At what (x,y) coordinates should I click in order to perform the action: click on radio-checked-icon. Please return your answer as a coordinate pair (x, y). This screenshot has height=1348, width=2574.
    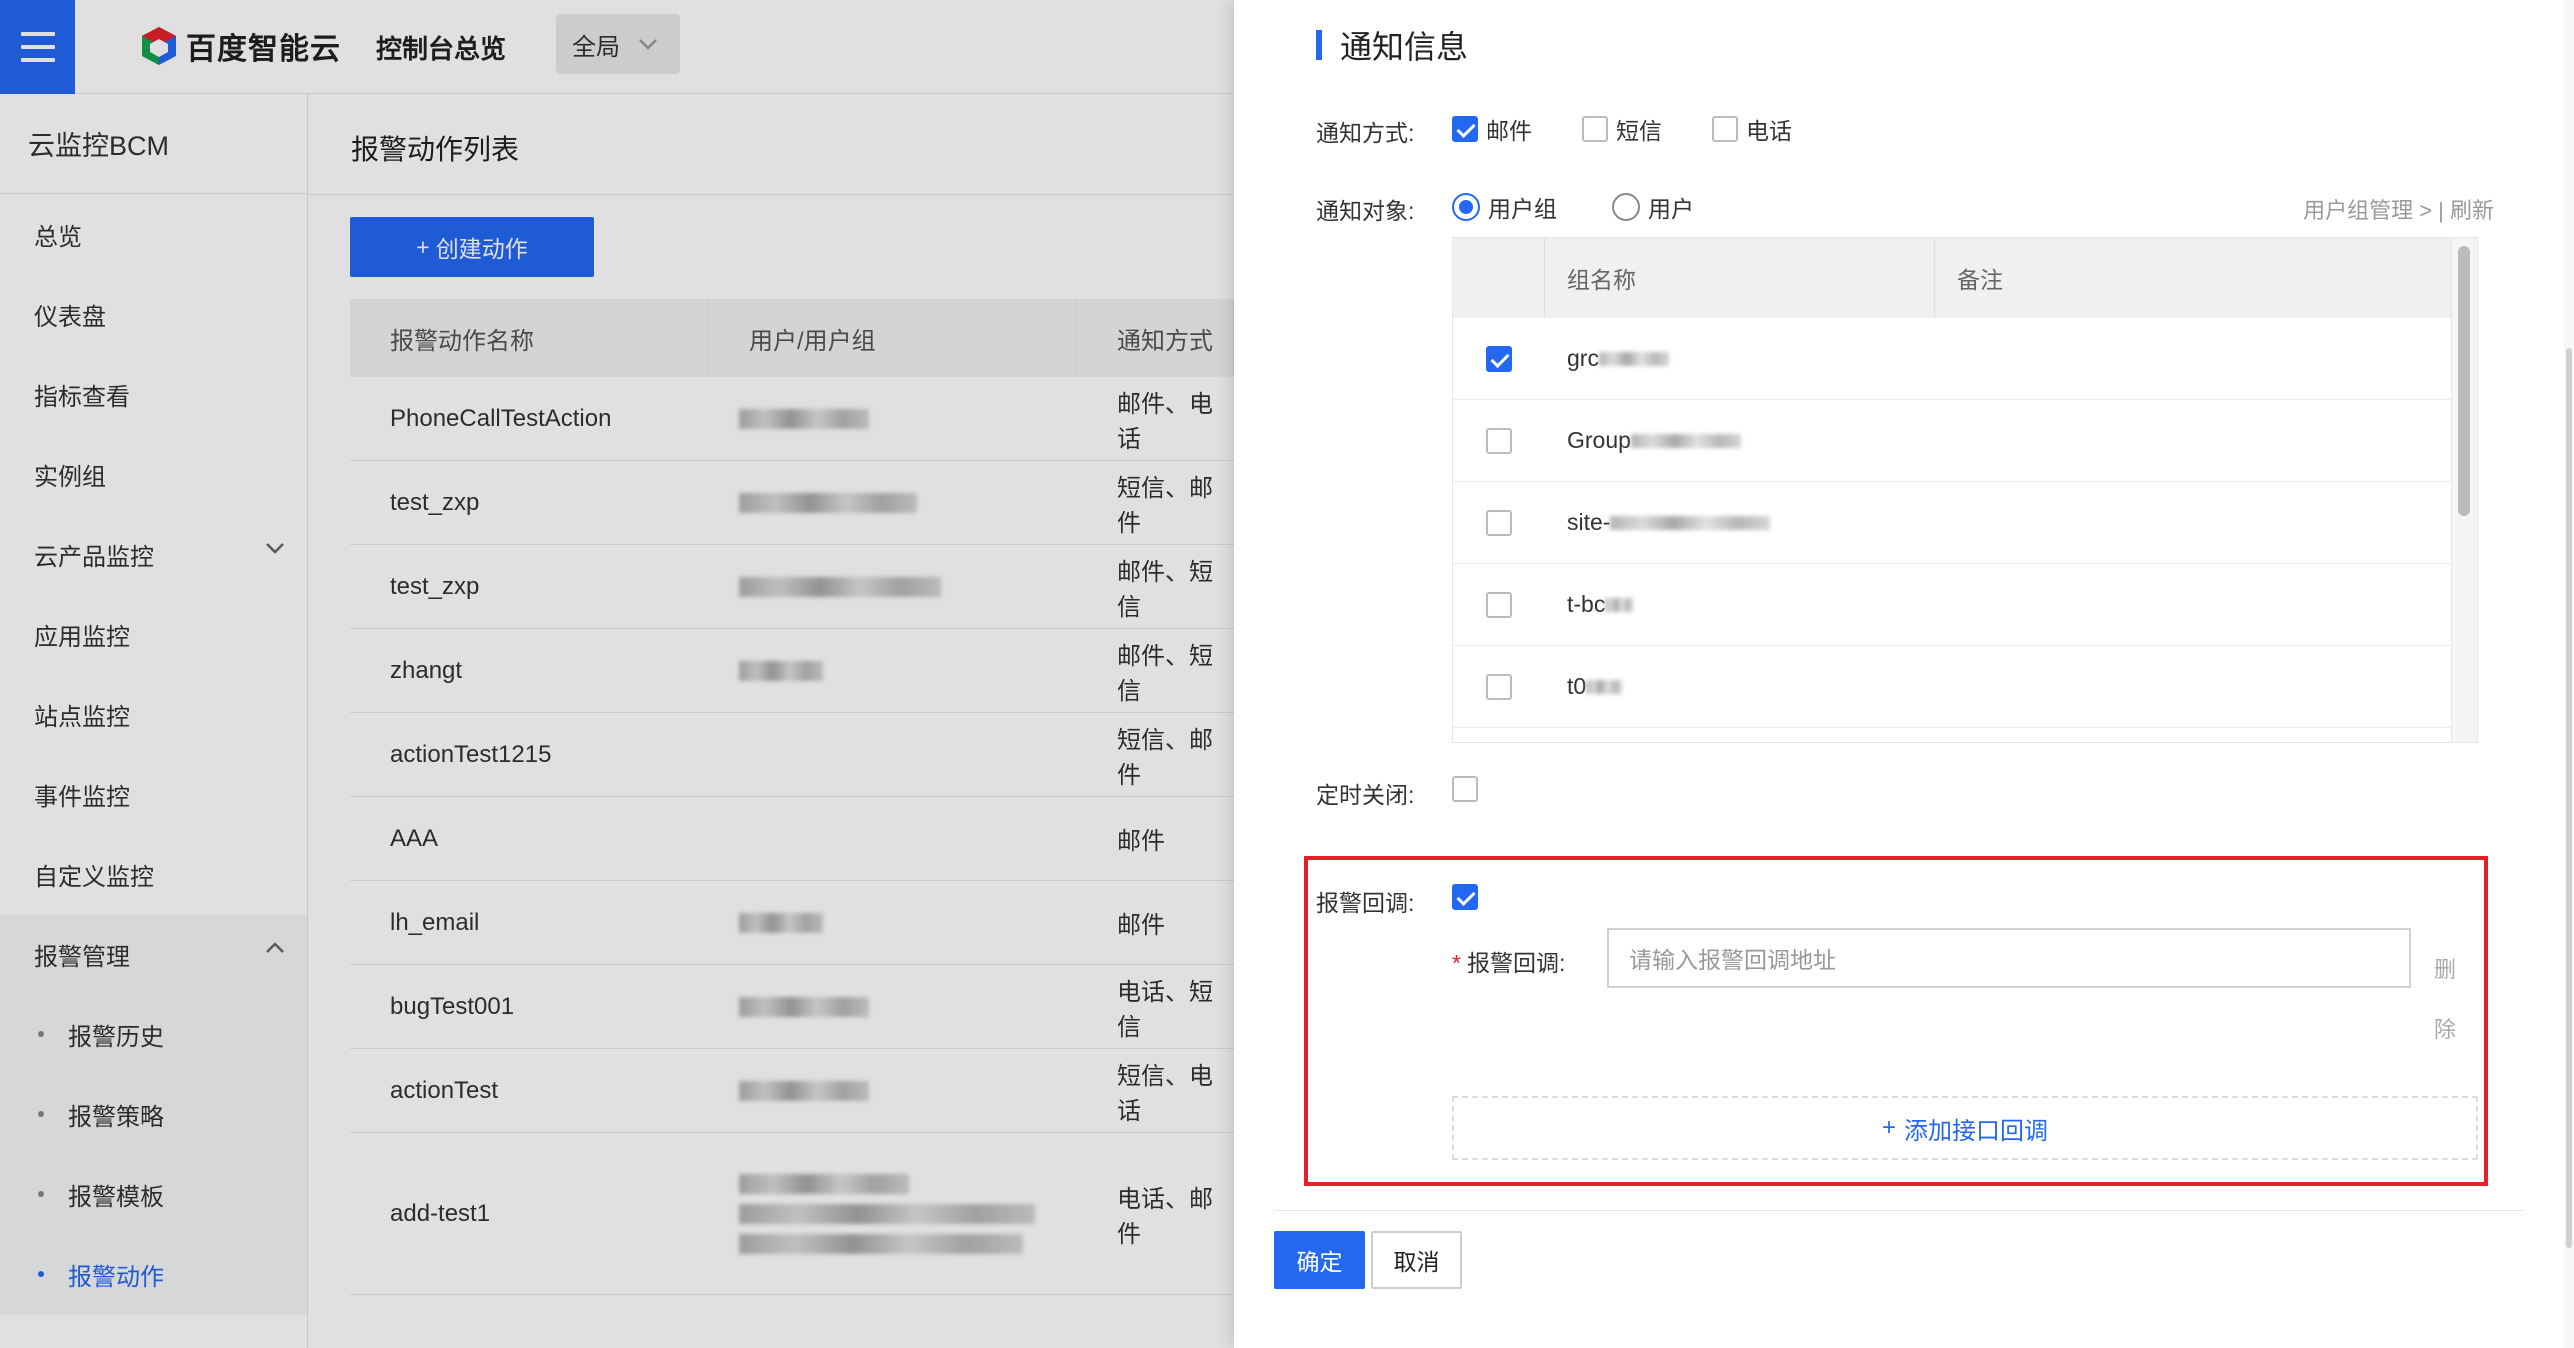
    Looking at the image, I should click on (1466, 207).